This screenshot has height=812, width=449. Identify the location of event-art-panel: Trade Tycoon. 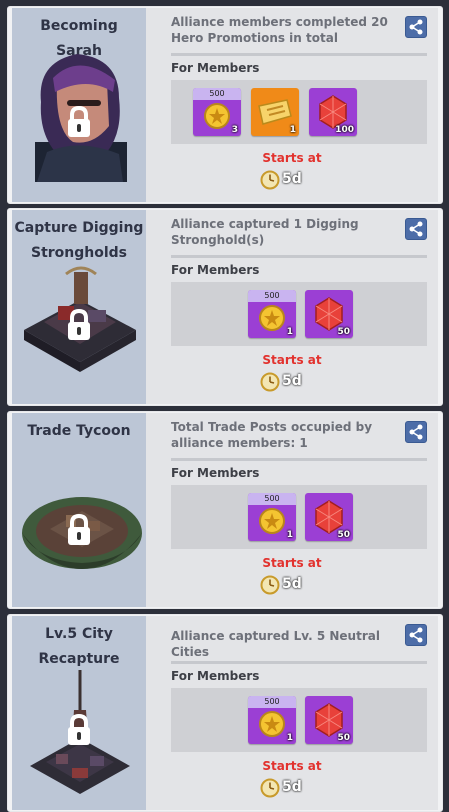
(79, 510).